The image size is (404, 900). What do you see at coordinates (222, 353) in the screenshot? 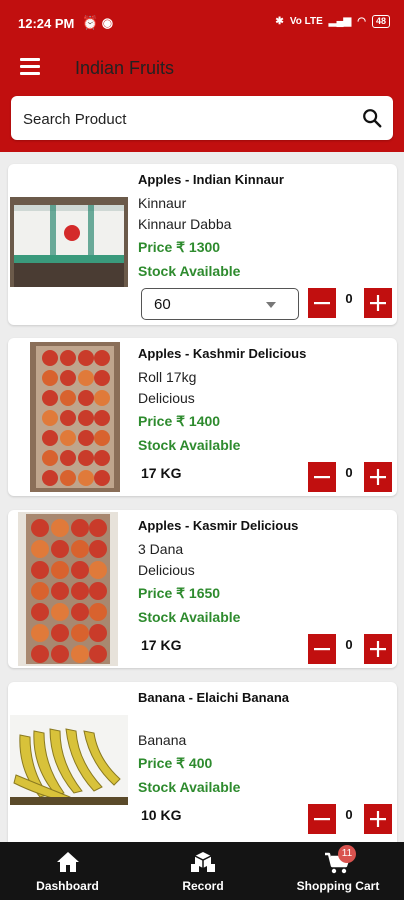
I see `product-name: Apples - Kashmir Delicious` at bounding box center [222, 353].